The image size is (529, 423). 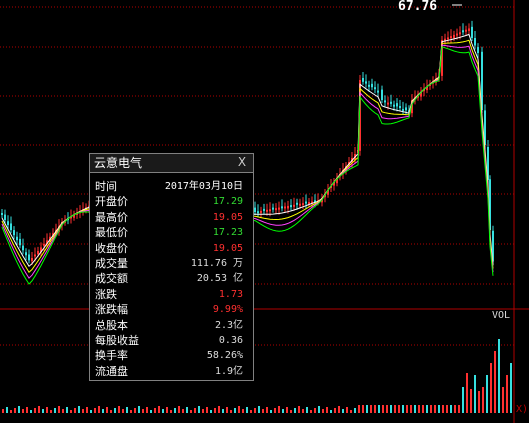 I want to click on info-row: 收盘价 19.05, so click(x=171, y=248).